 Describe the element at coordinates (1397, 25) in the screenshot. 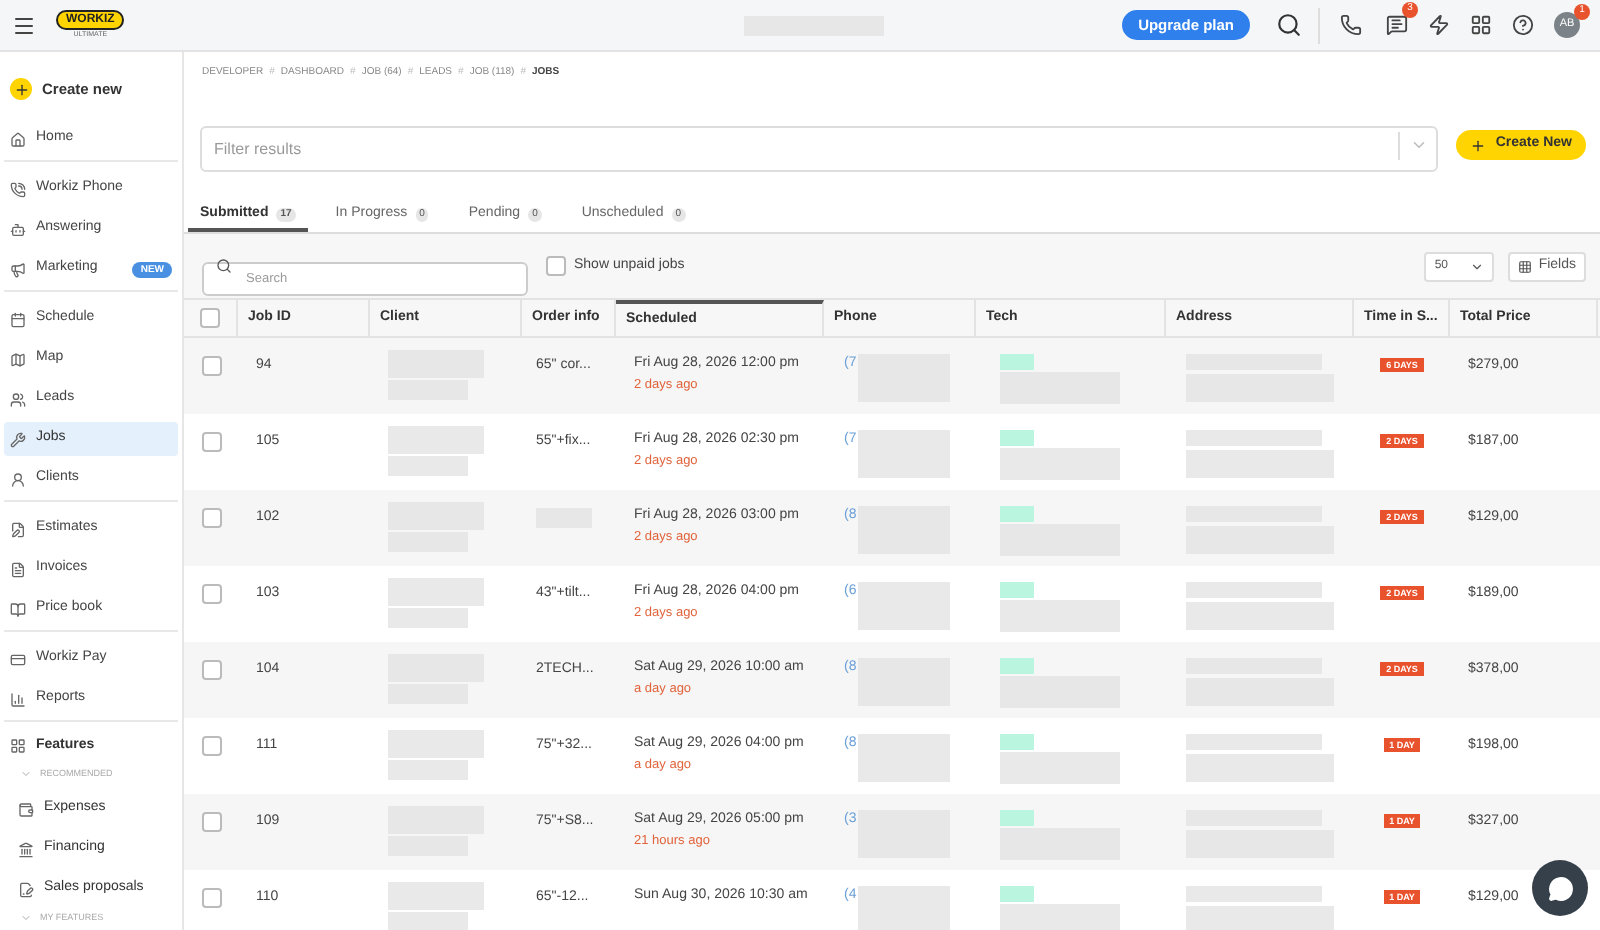

I see `chat-icon` at that location.